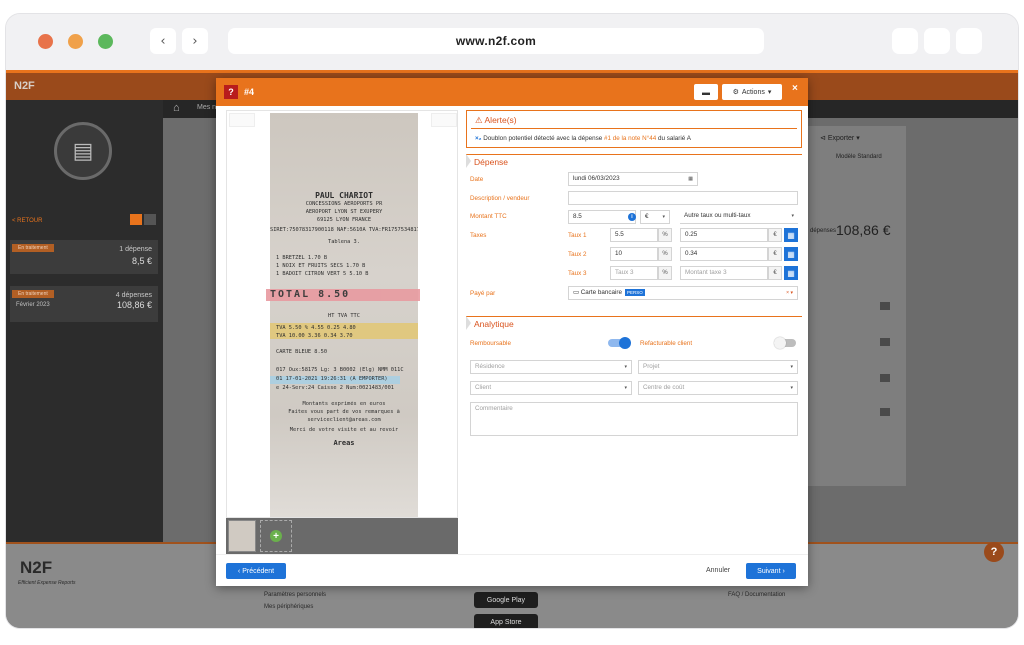 The image size is (1024, 645). I want to click on expense-count: 1 dépense, so click(135, 249).